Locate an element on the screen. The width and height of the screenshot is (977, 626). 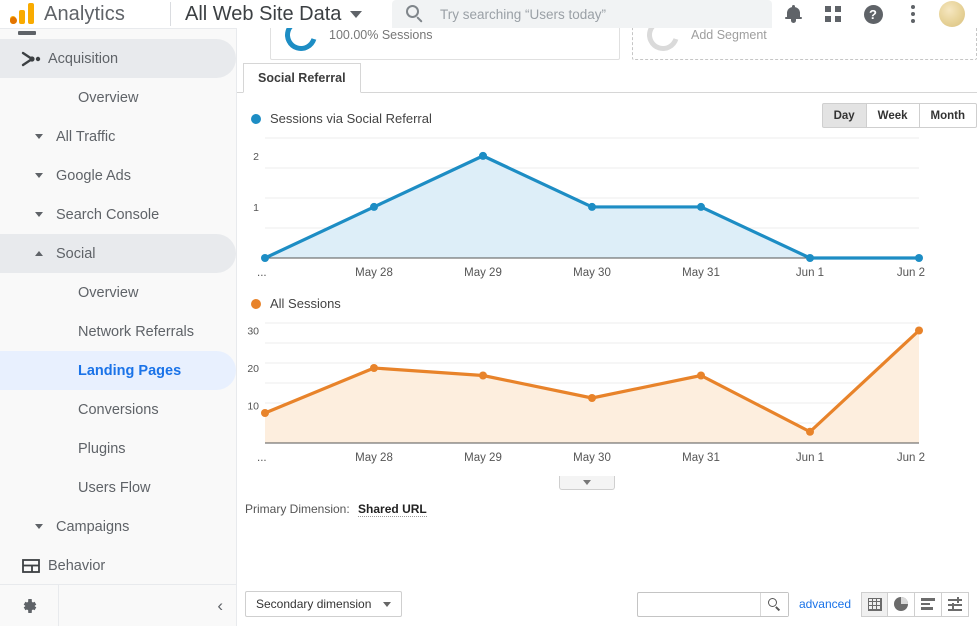
pie-view-button is located at coordinates (901, 604).